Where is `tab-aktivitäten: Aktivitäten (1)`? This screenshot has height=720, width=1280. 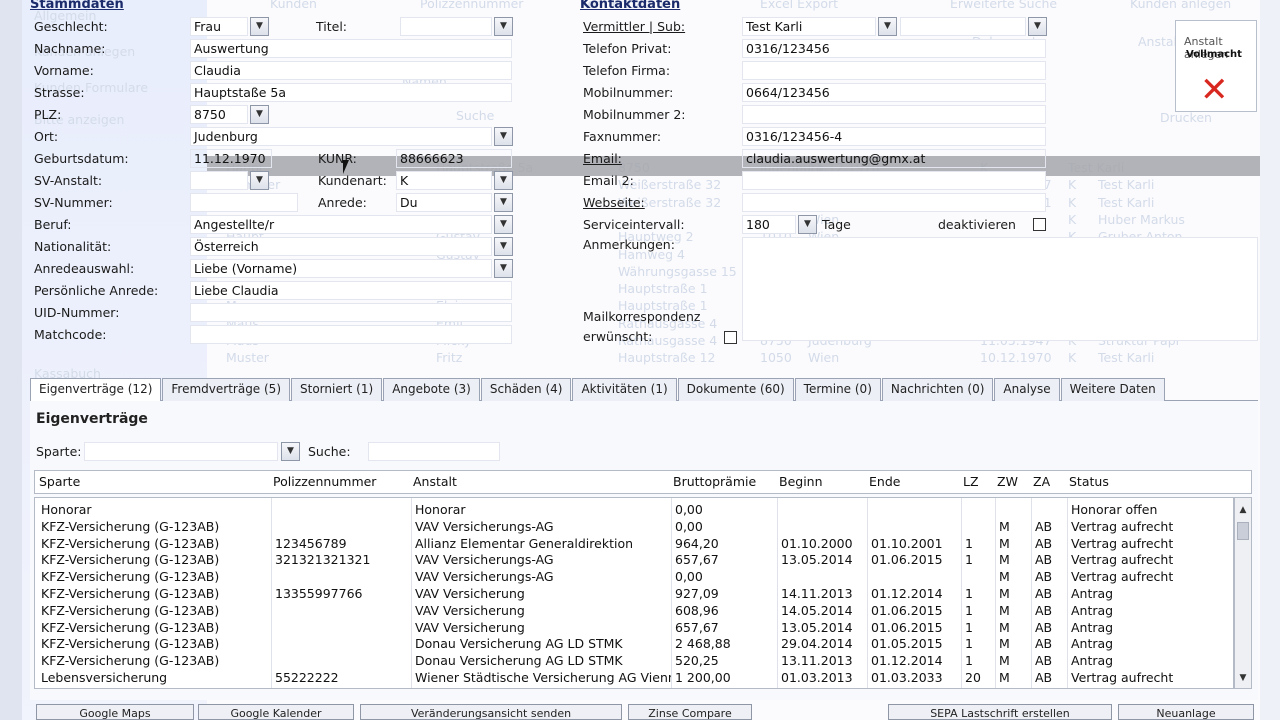
tab-aktivitäten: Aktivitäten (1) is located at coordinates (624, 389).